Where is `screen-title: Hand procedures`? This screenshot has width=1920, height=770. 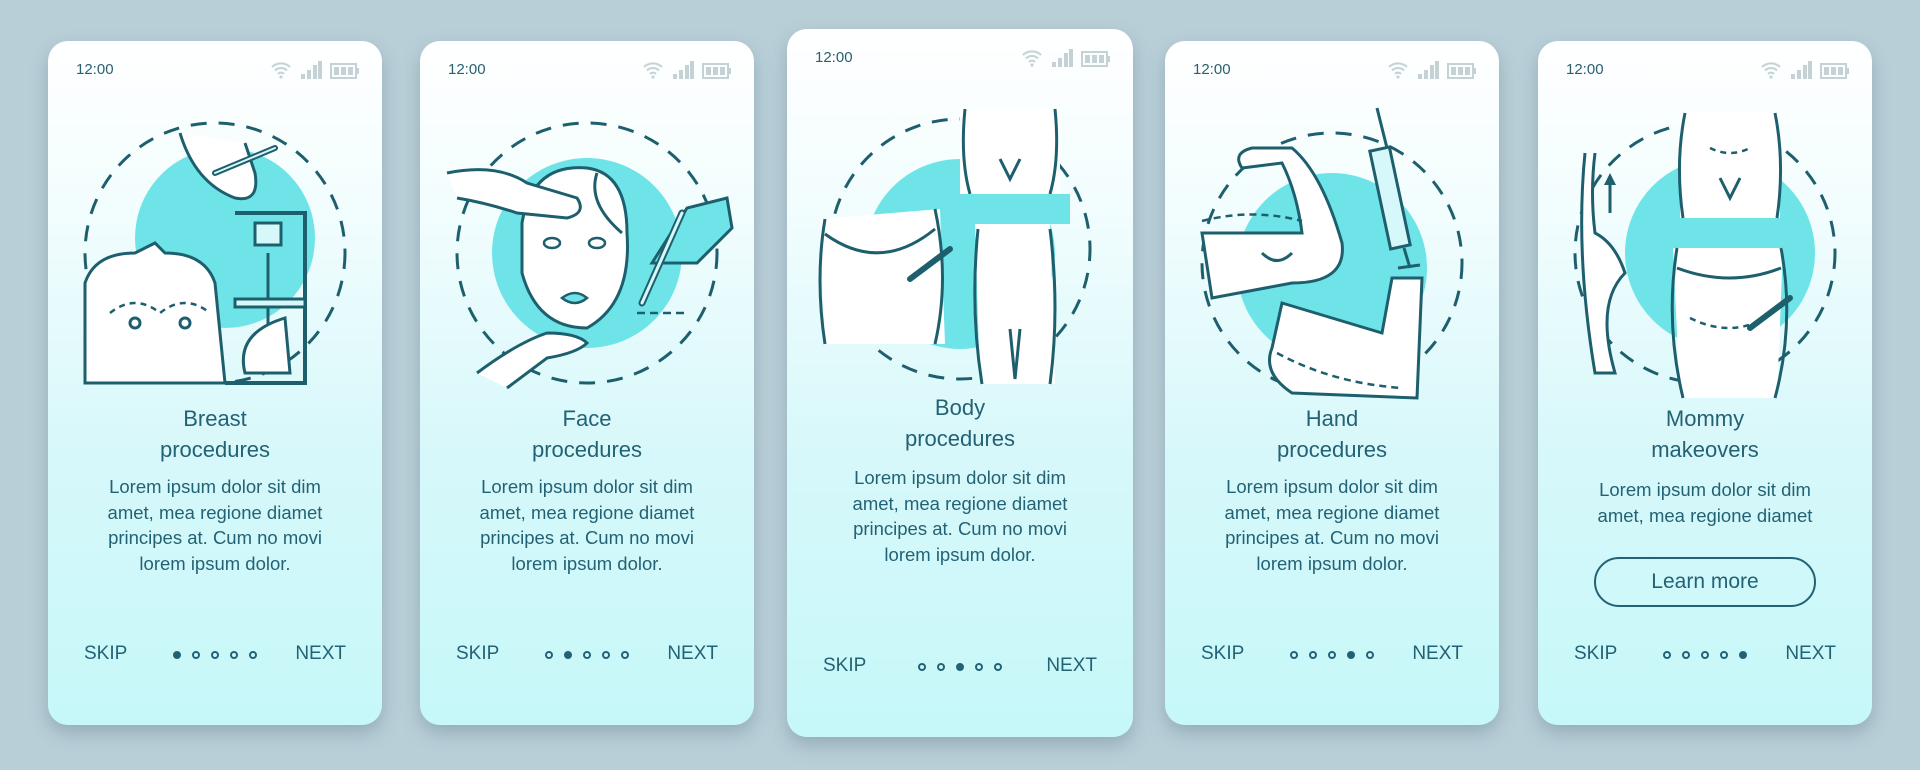
screen-title: Hand procedures is located at coordinates (1332, 434).